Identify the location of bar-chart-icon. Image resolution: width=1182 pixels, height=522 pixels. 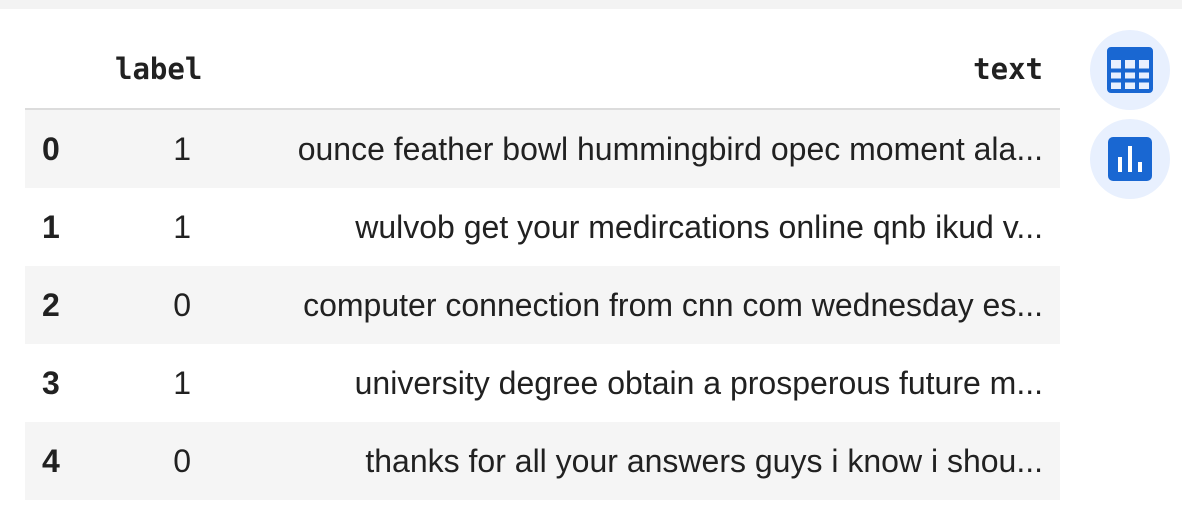
(1130, 159).